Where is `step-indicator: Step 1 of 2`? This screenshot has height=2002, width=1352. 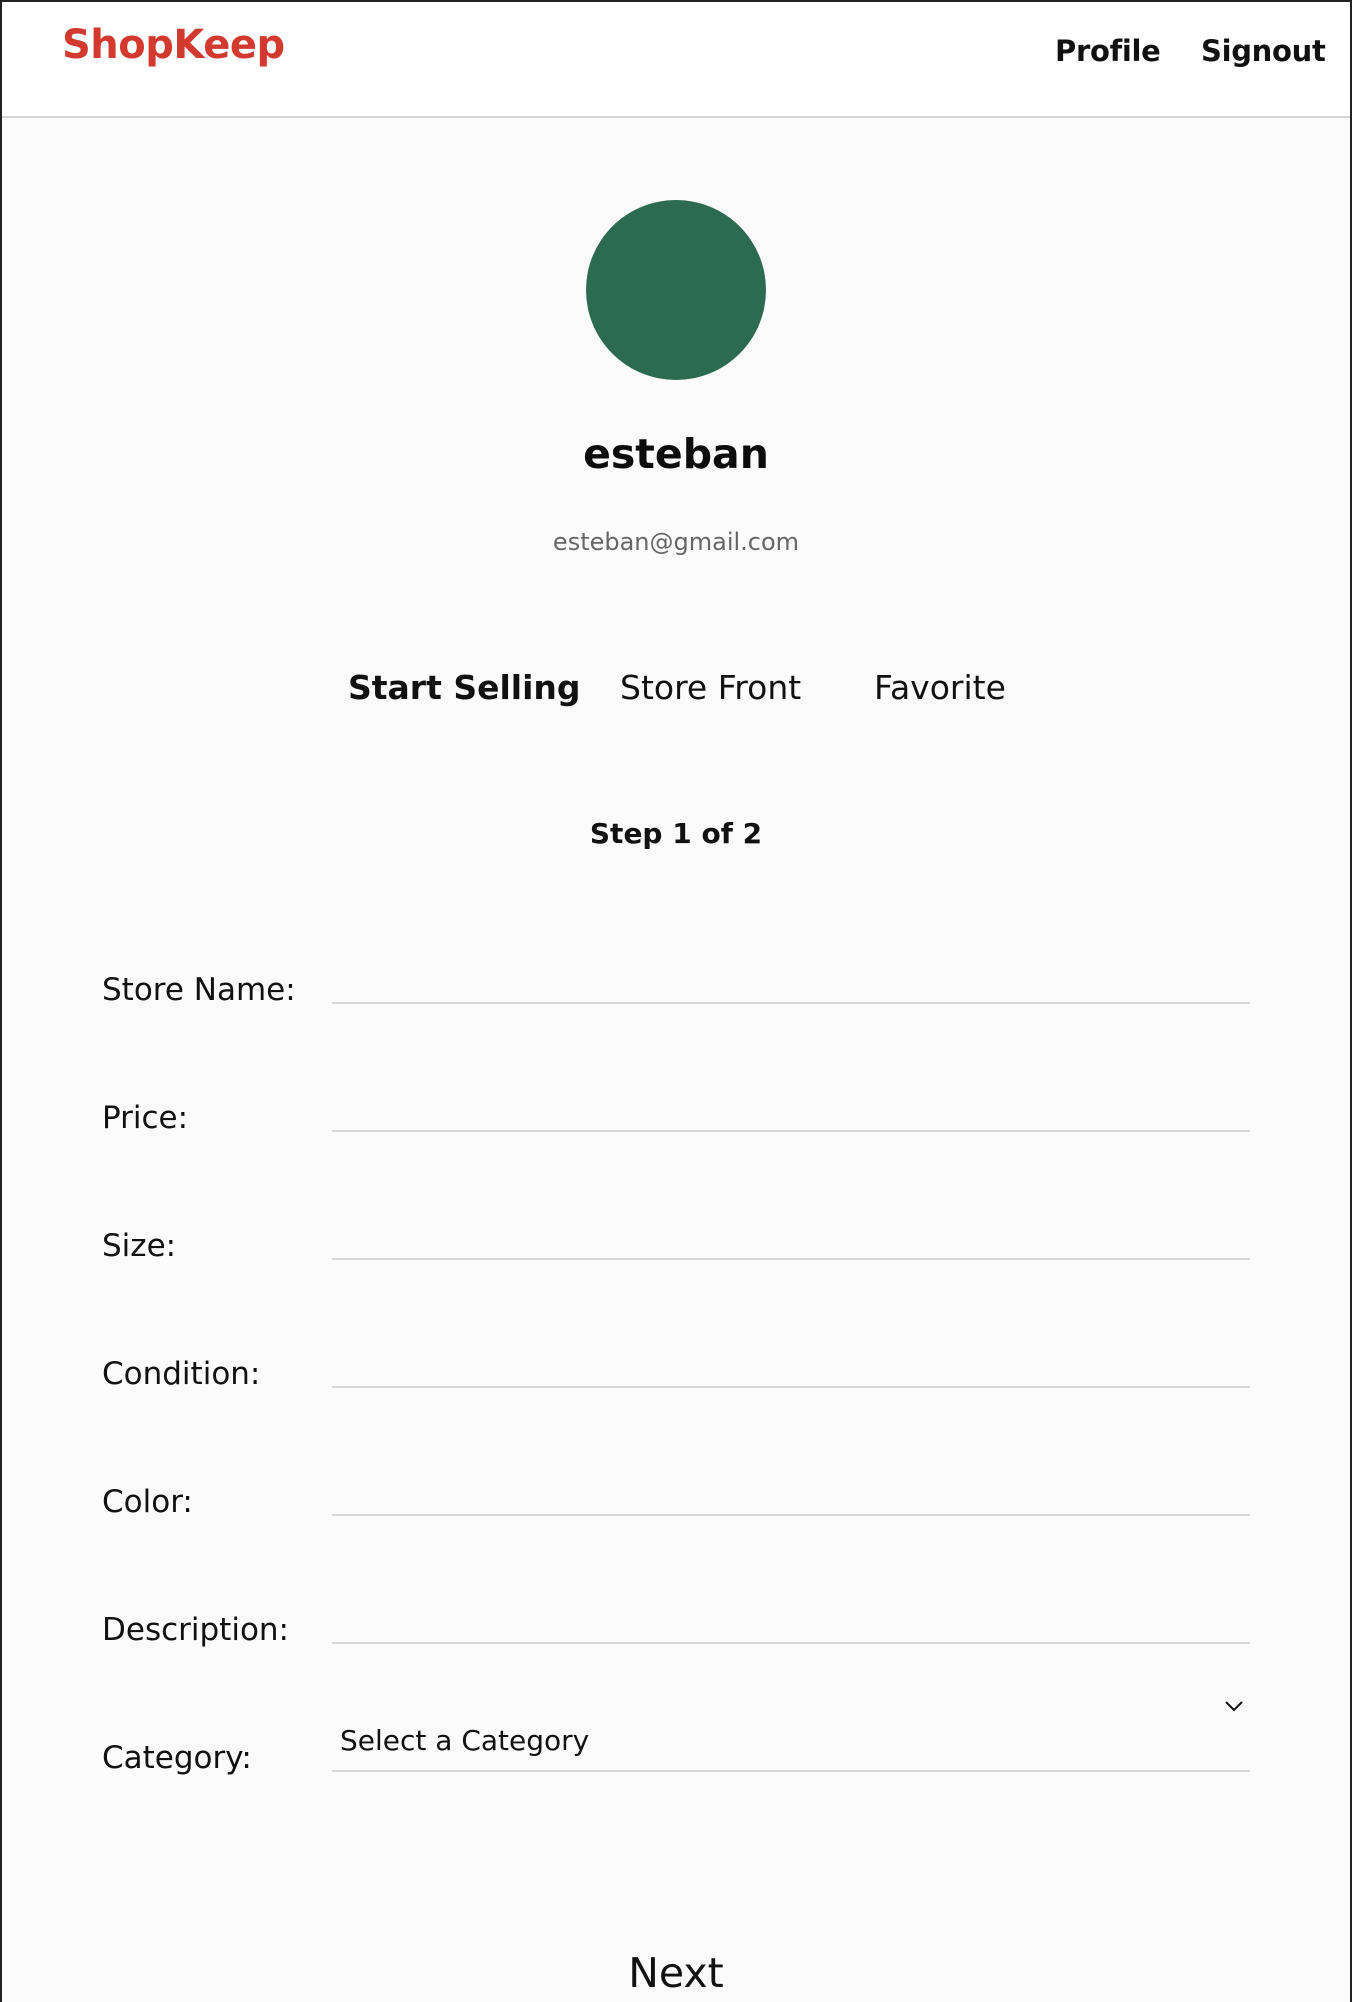
step-indicator: Step 1 of 2 is located at coordinates (676, 833).